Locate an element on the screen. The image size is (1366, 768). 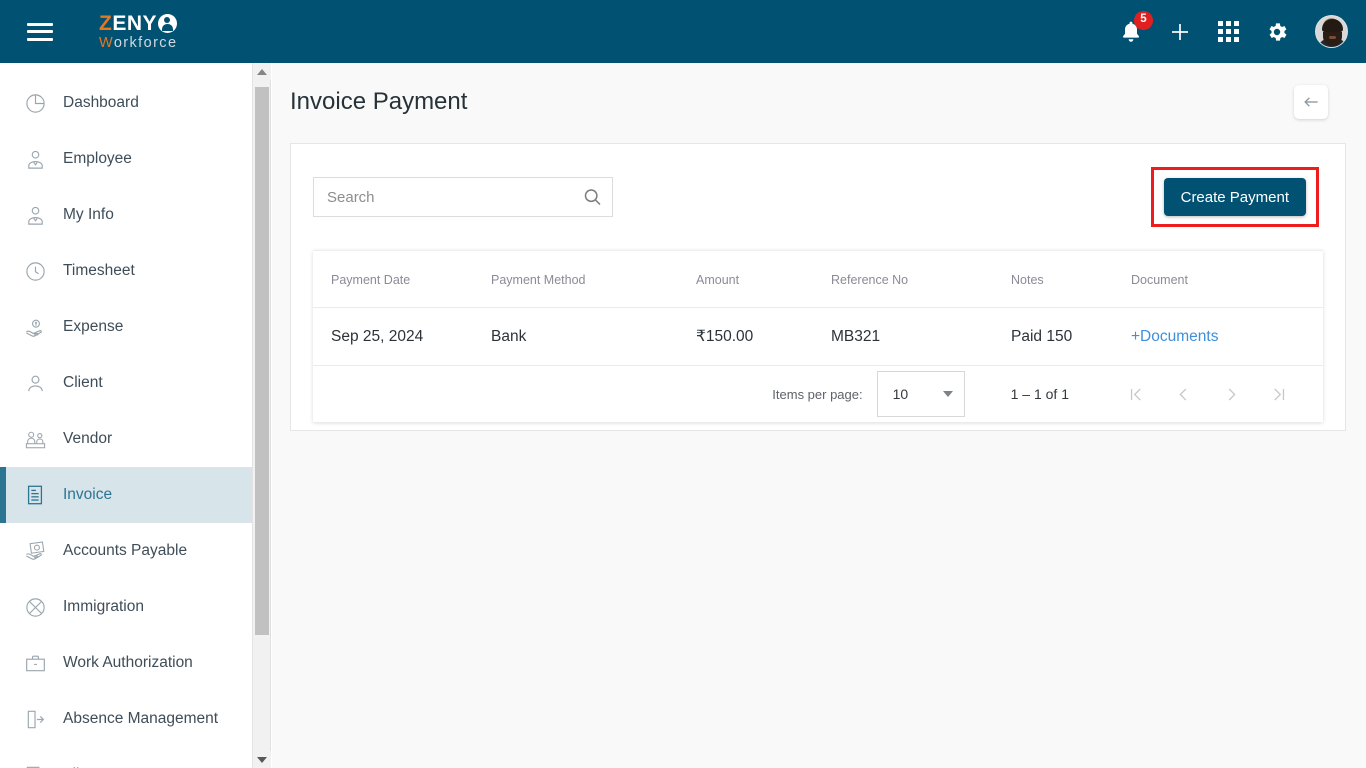
last-page-button is located at coordinates (1279, 394).